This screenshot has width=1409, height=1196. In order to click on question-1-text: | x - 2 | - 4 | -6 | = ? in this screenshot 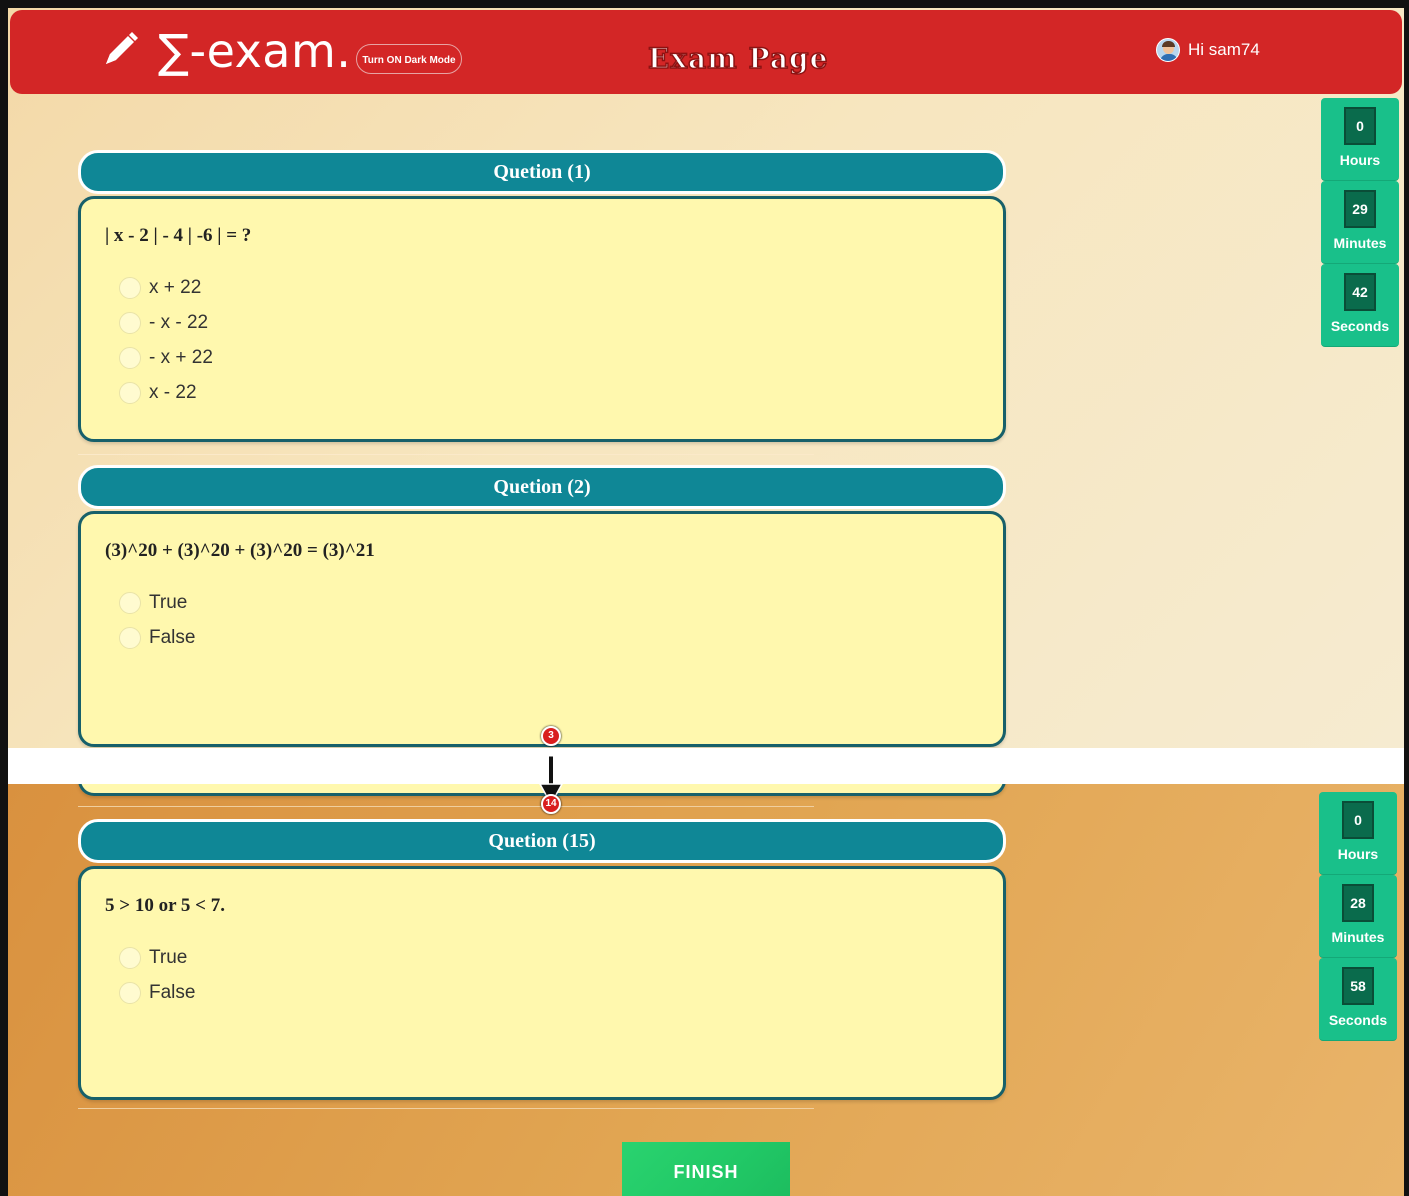, I will do `click(178, 235)`.